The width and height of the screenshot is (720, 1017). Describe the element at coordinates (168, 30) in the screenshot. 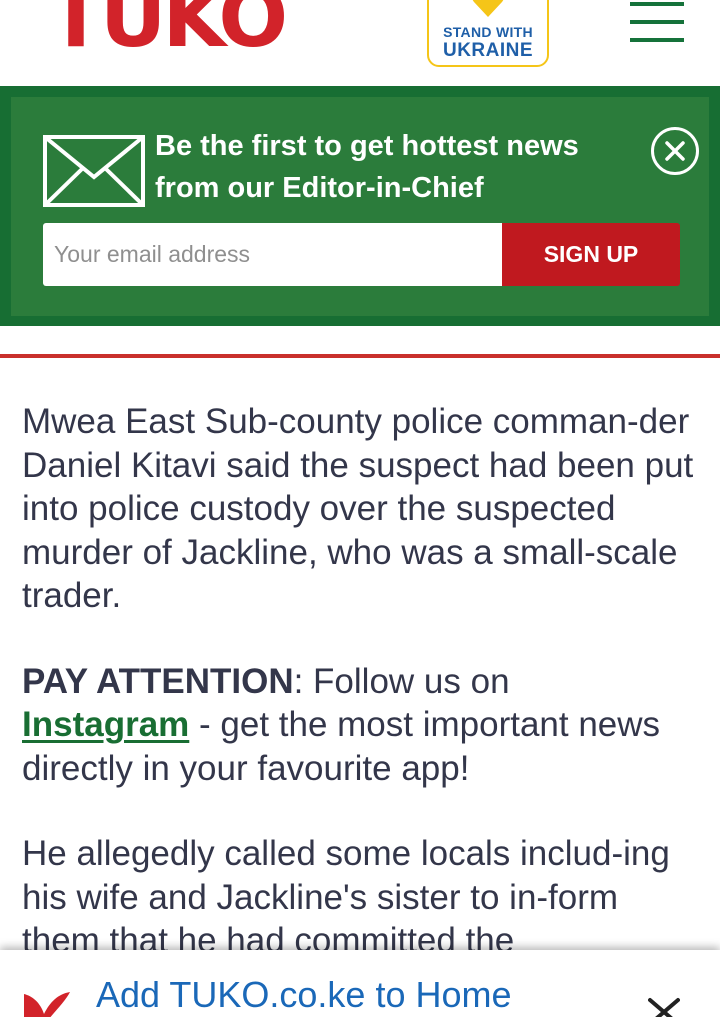

I see `tuko-logo: TUKO` at that location.